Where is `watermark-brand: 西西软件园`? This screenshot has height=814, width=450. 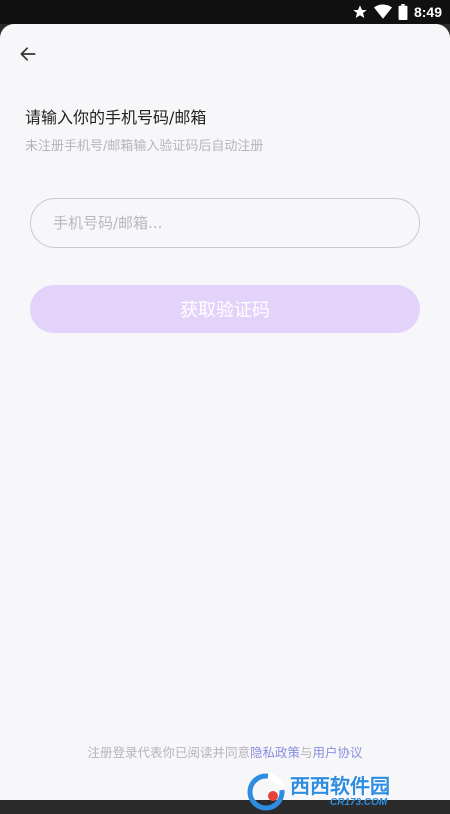 watermark-brand: 西西软件园 is located at coordinates (340, 786).